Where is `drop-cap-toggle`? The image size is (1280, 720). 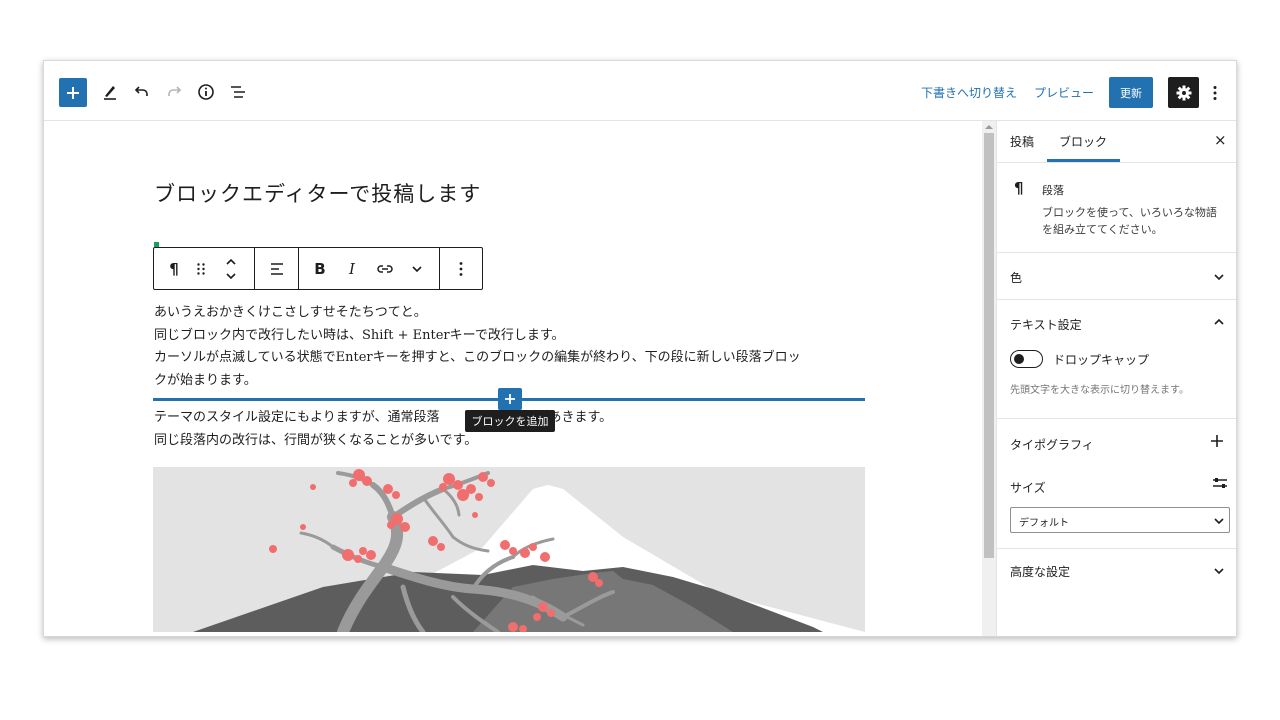
drop-cap-toggle is located at coordinates (1026, 359).